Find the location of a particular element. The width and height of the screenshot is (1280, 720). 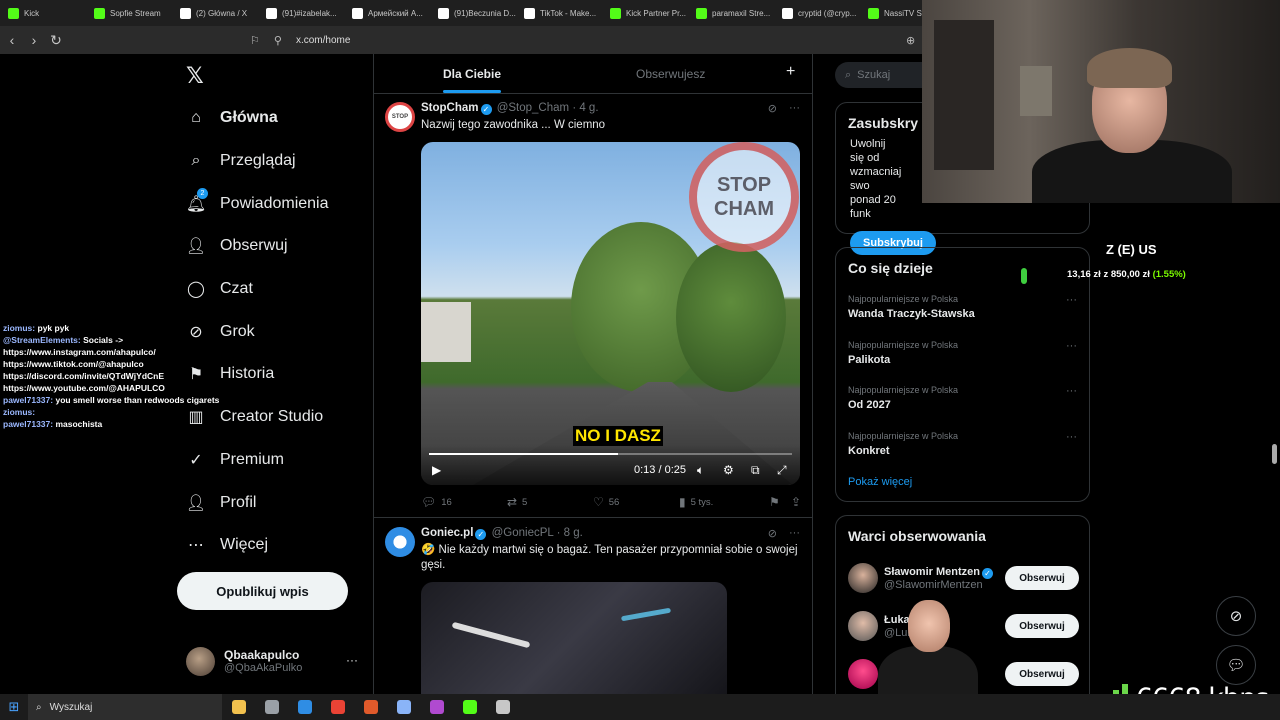

like-button: ♡ 56 is located at coordinates (636, 502).